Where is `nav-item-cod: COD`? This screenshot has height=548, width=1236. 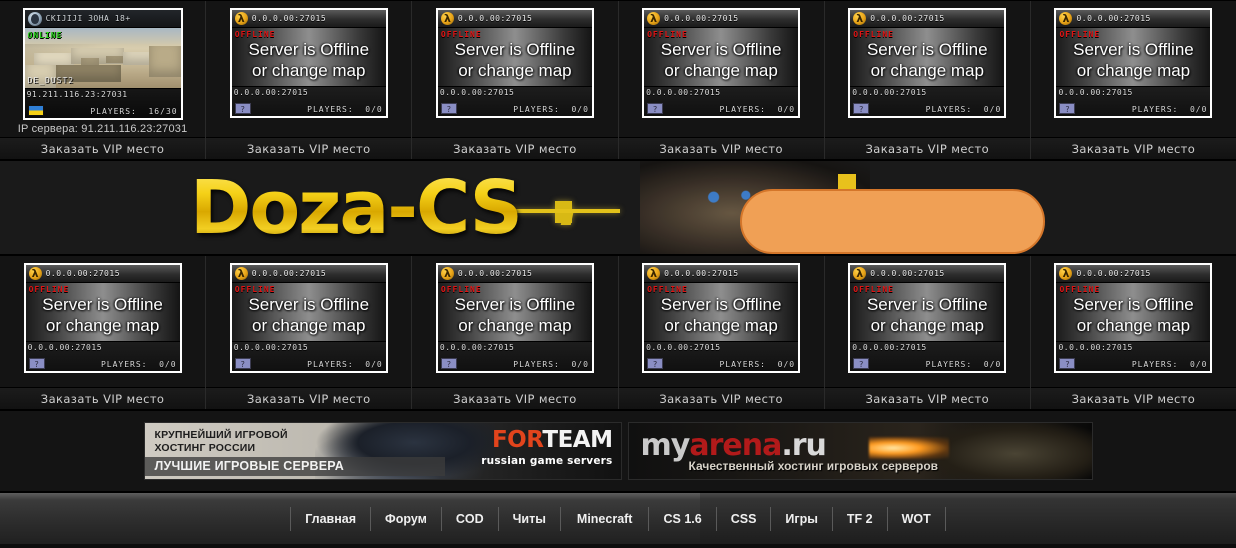
nav-item-cod: COD is located at coordinates (470, 519).